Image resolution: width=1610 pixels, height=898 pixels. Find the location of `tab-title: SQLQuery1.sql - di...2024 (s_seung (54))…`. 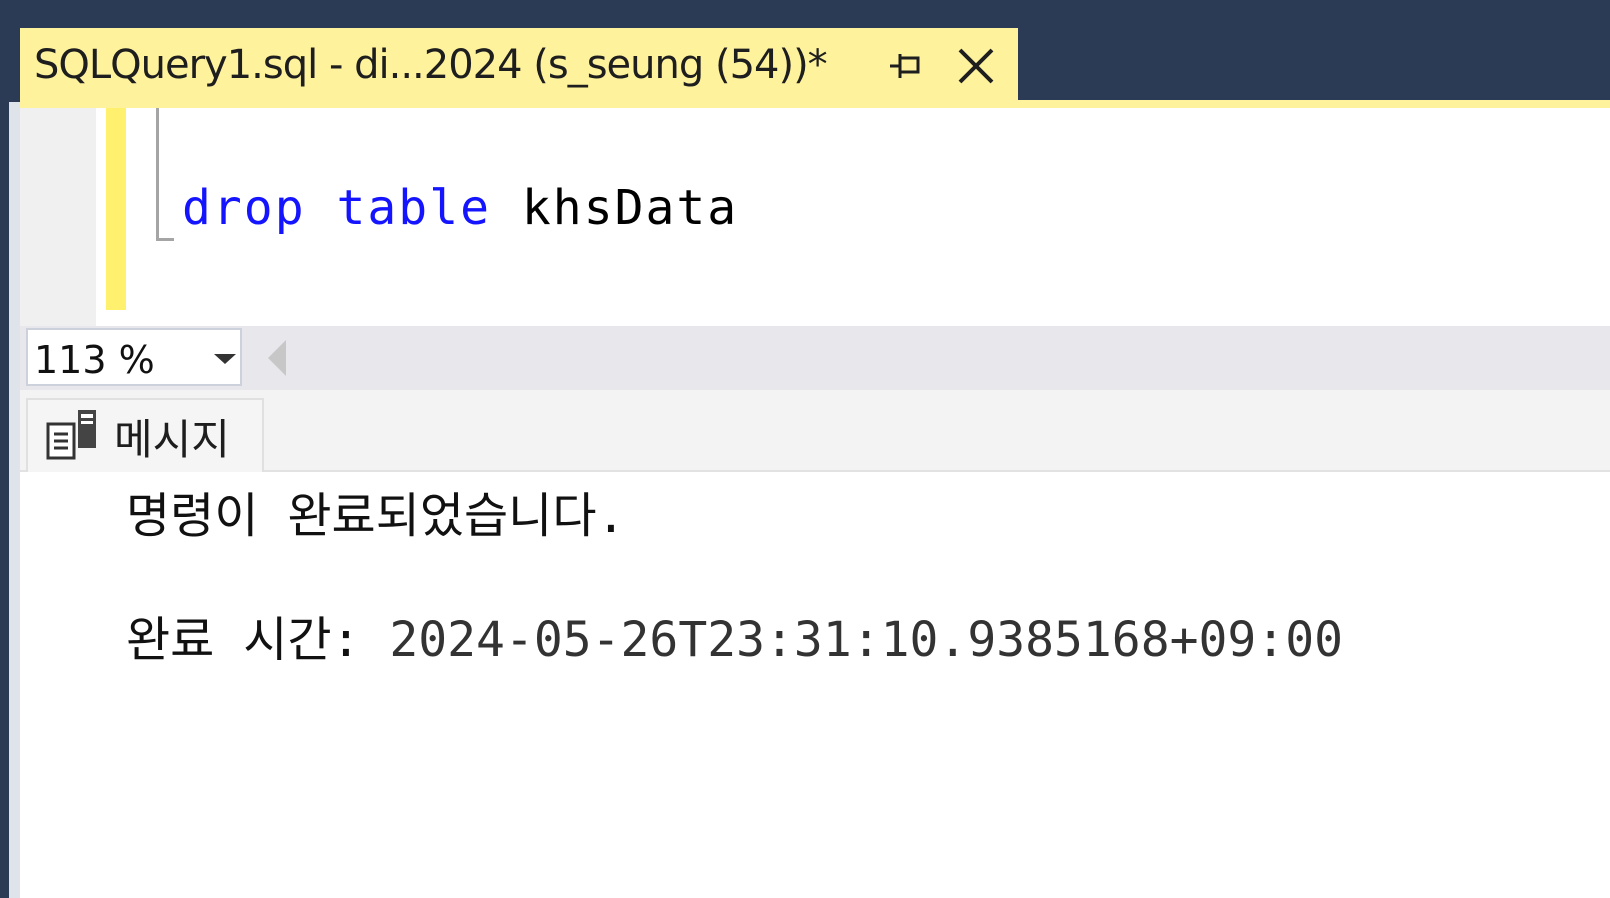

tab-title: SQLQuery1.sql - di...2024 (s_seung (54))… is located at coordinates (431, 65).